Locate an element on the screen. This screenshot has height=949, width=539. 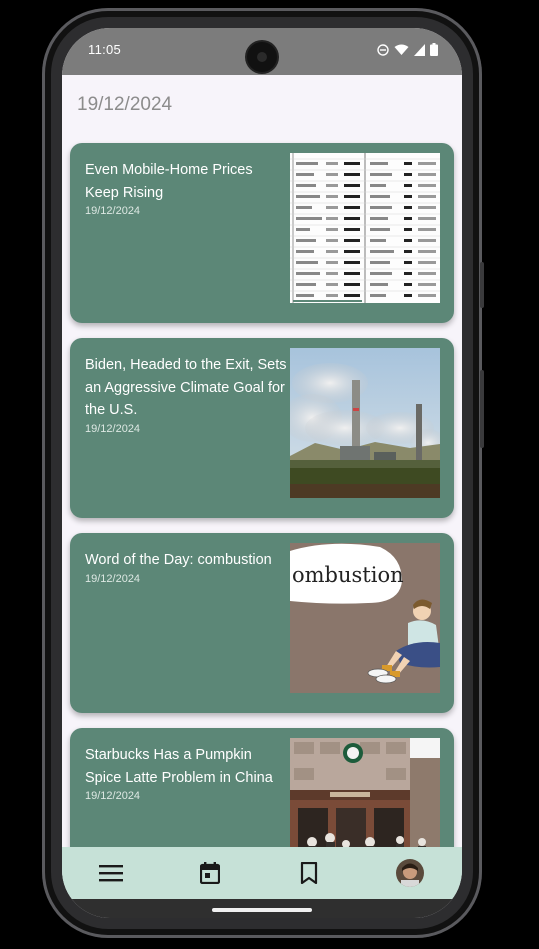
bookmark-icon is located at coordinates (309, 873).